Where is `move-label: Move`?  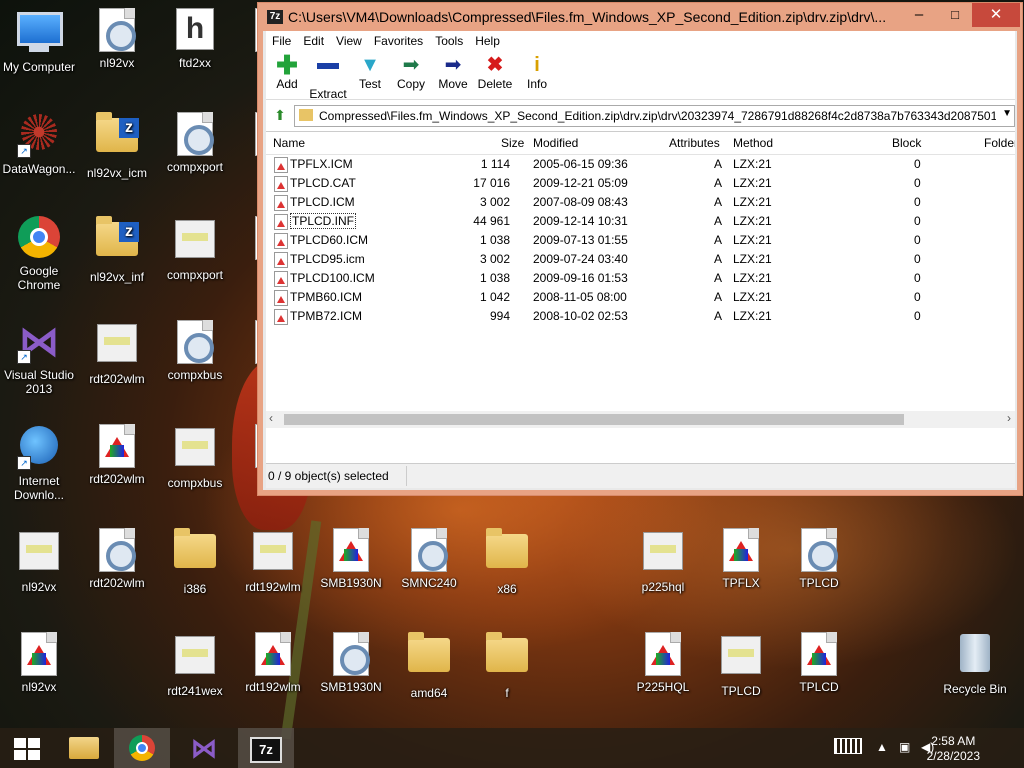
move-label: Move is located at coordinates (453, 84).